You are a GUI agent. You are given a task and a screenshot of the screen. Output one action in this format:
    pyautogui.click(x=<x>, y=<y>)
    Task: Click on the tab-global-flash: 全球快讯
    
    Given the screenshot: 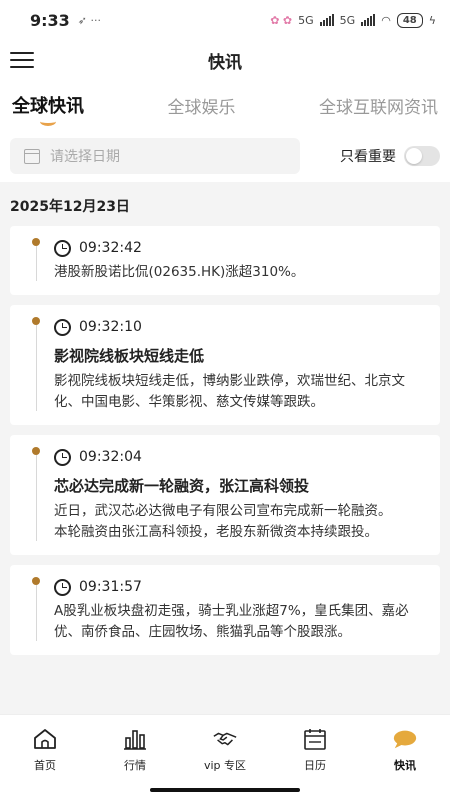 What is the action you would take?
    pyautogui.click(x=48, y=109)
    